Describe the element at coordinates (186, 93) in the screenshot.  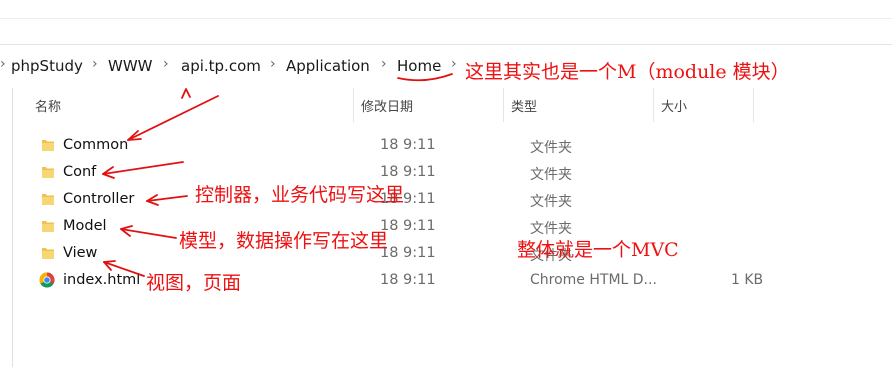
I see `caret-mark` at that location.